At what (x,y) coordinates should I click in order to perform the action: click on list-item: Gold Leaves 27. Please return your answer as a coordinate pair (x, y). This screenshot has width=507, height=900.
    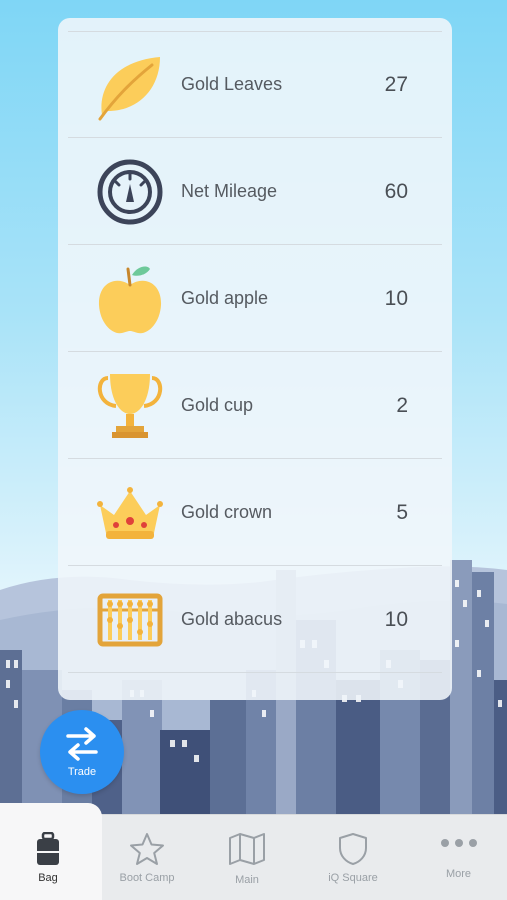
    Looking at the image, I should click on (255, 84).